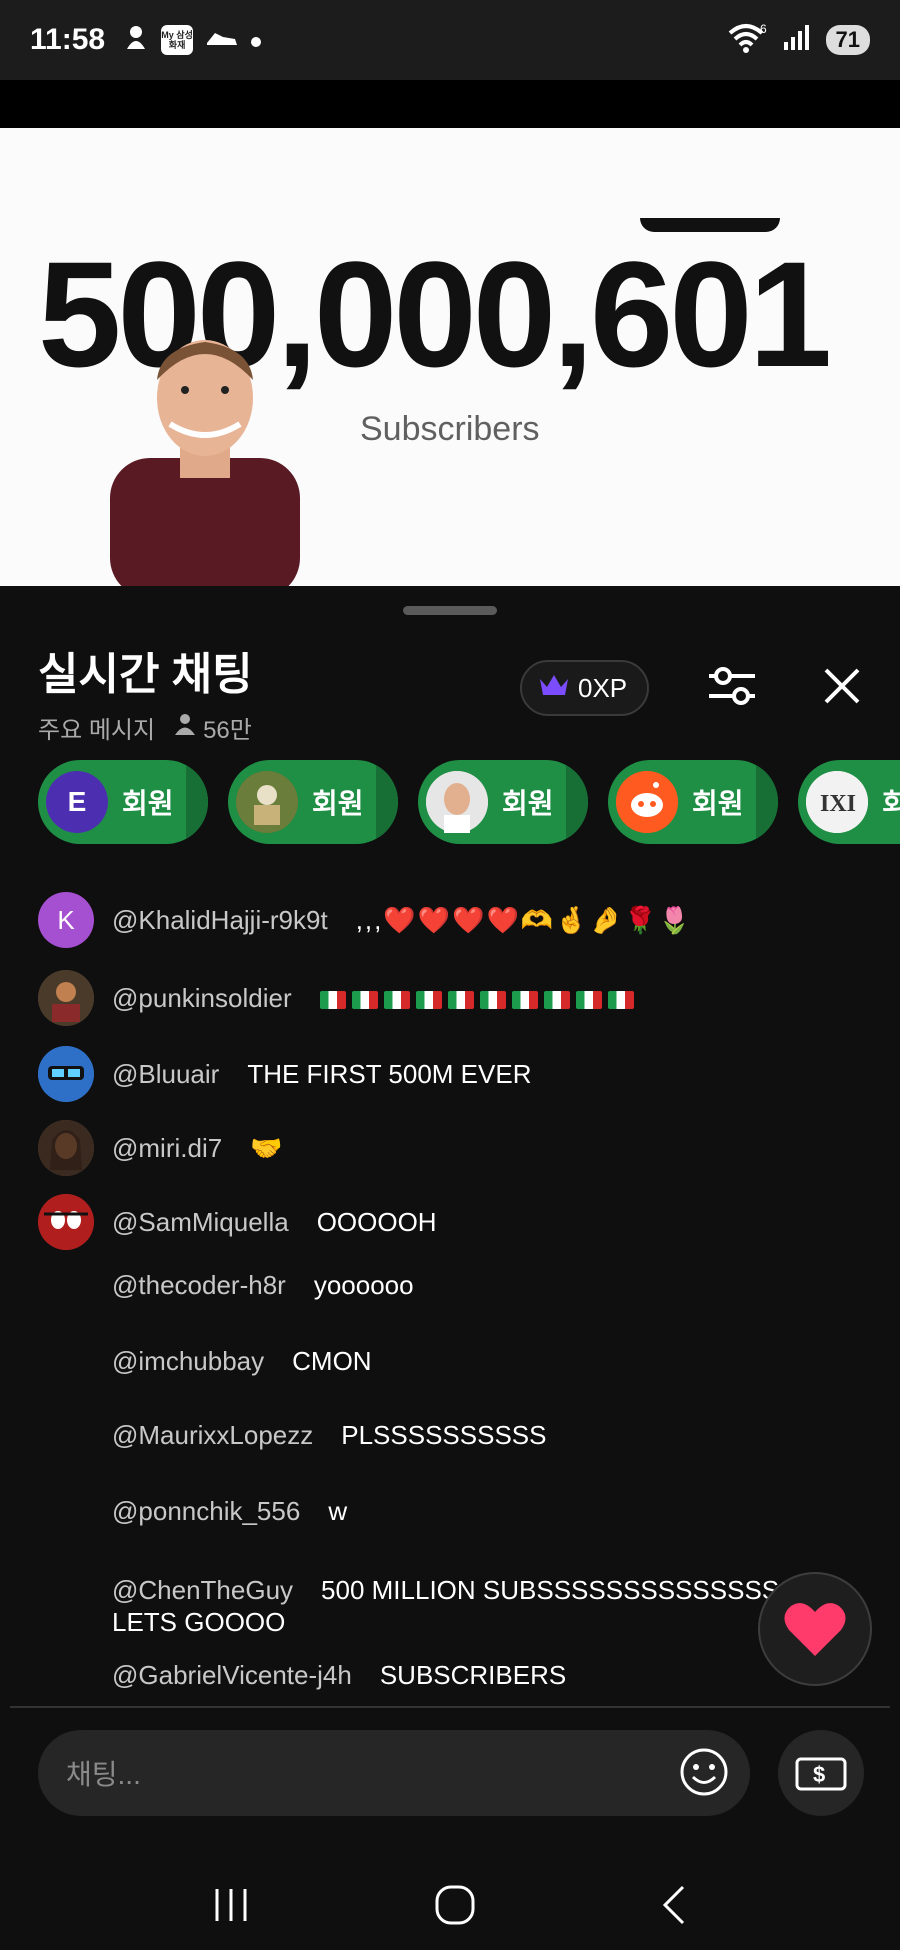 The height and width of the screenshot is (1950, 900). I want to click on emoji-button, so click(704, 1772).